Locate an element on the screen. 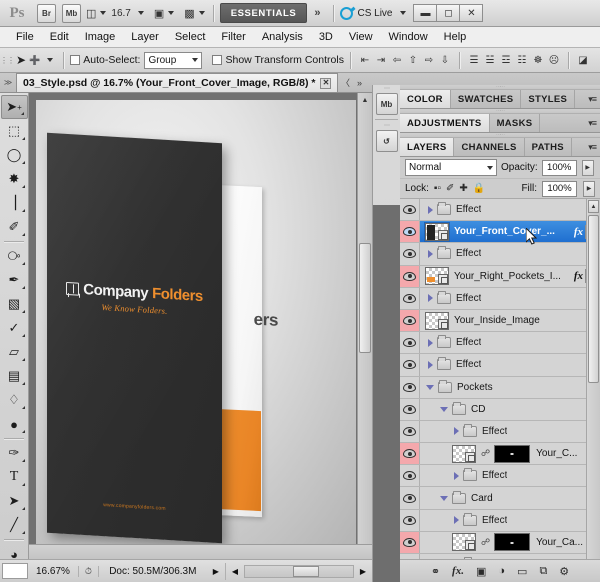  path-selection-tool: ➤ is located at coordinates (14, 501).